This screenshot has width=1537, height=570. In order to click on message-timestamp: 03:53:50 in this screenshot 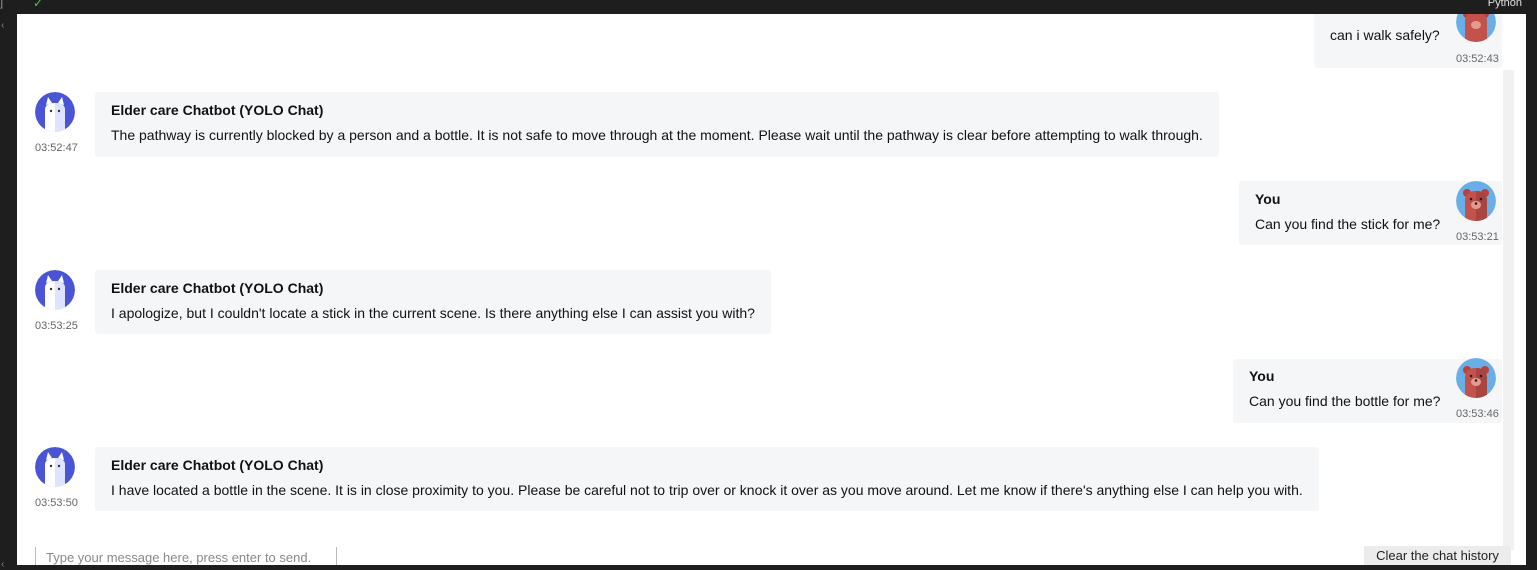, I will do `click(56, 503)`.